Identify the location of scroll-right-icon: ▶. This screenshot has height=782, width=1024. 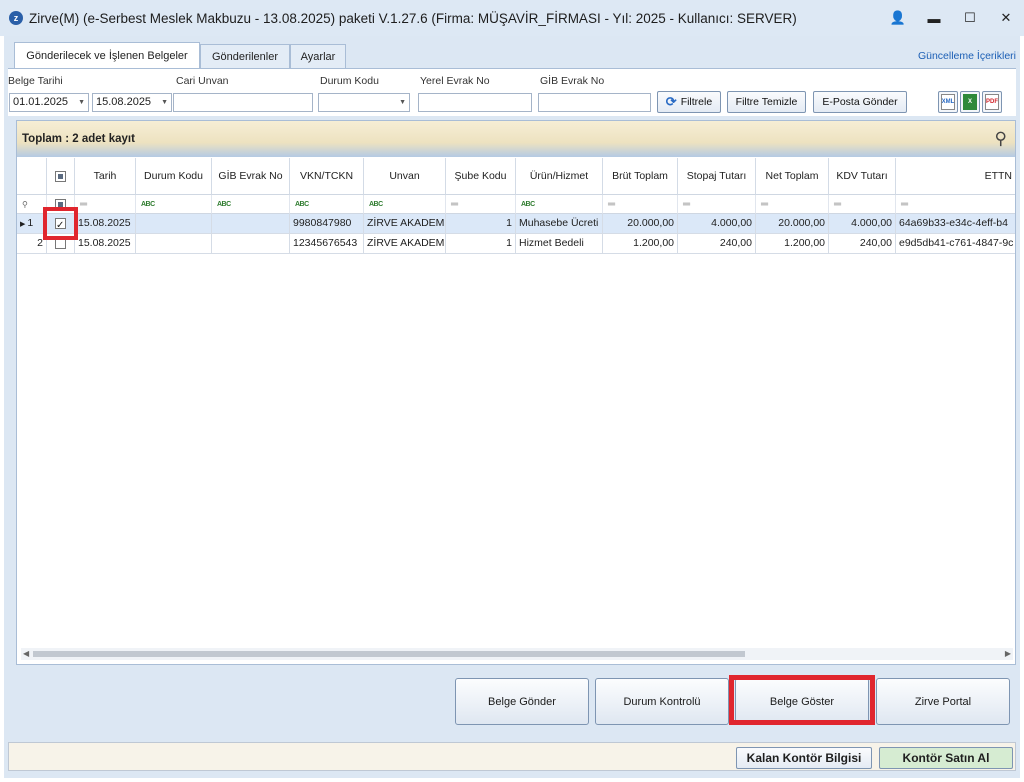
(1008, 654).